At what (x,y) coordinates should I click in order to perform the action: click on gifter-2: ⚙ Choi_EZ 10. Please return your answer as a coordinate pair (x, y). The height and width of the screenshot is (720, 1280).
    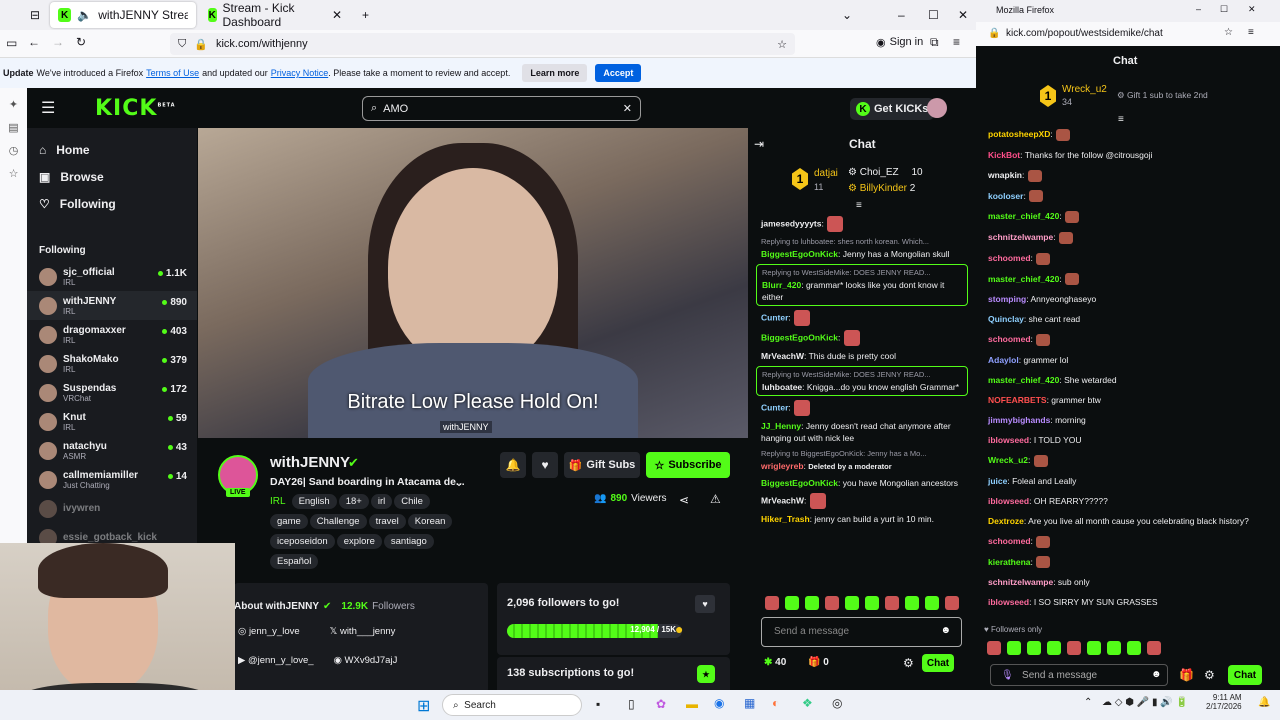
    Looking at the image, I should click on (885, 172).